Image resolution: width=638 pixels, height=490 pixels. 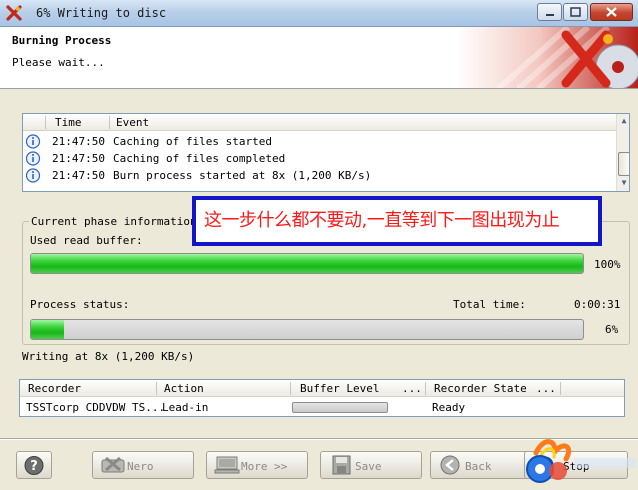 I want to click on column-header-action: Action, so click(x=184, y=388).